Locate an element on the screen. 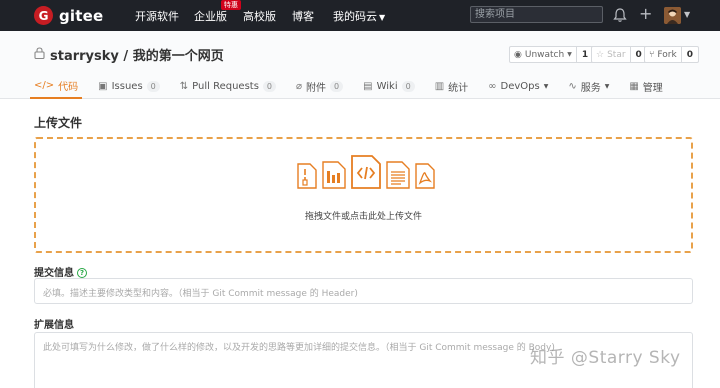 This screenshot has width=720, height=388. tab-pull-requests-label: Pull Requests is located at coordinates (225, 86).